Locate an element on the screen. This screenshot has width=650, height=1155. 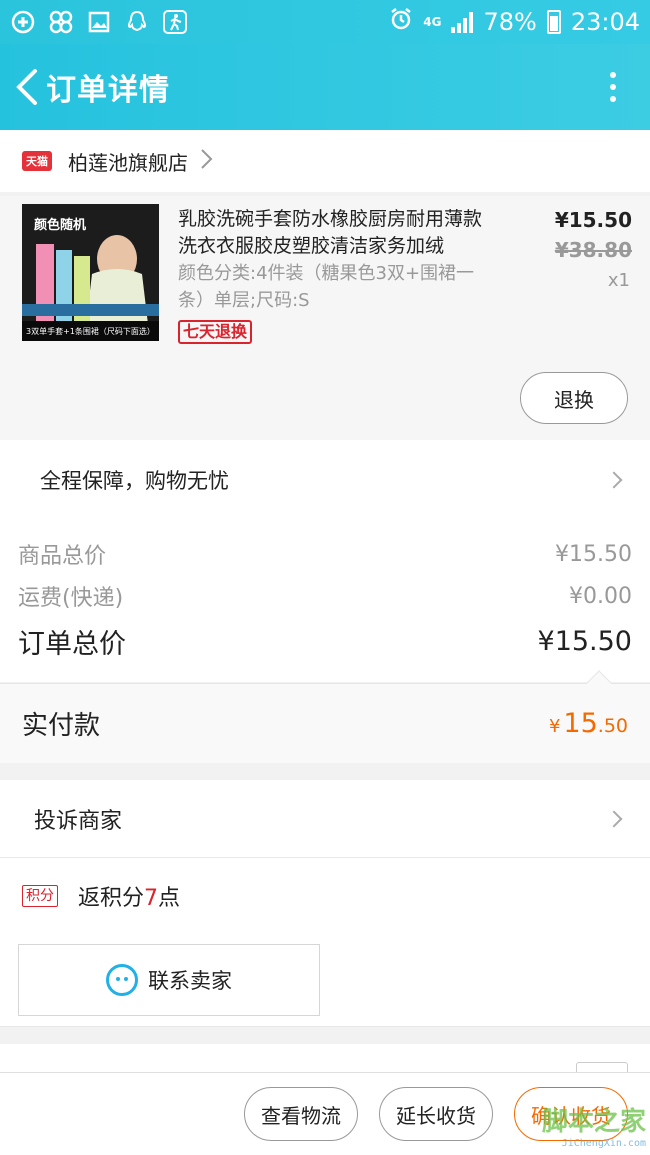
paid-currency: ¥ is located at coordinates (554, 726).